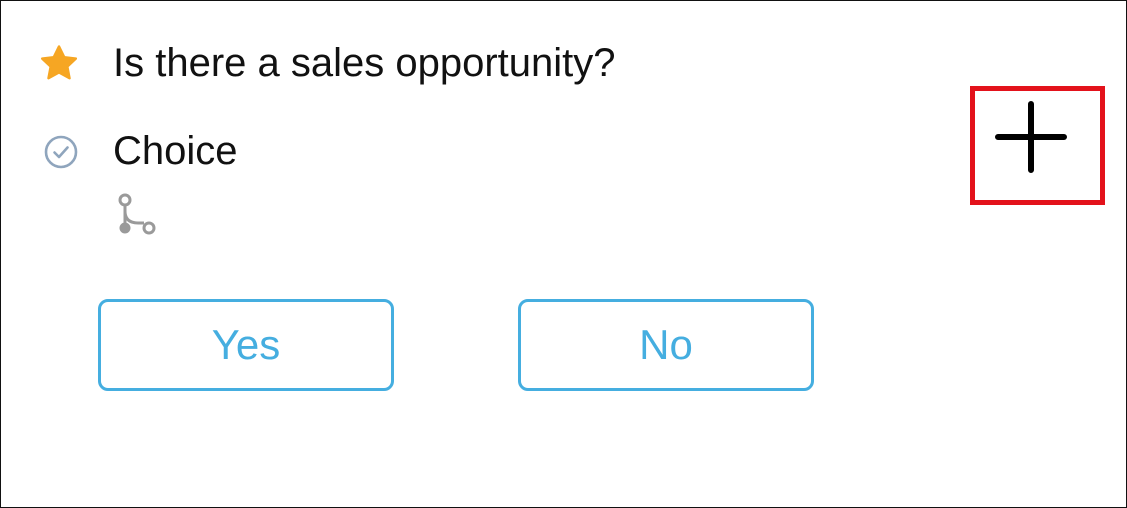 The height and width of the screenshot is (508, 1127). I want to click on add-button, so click(1031, 139).